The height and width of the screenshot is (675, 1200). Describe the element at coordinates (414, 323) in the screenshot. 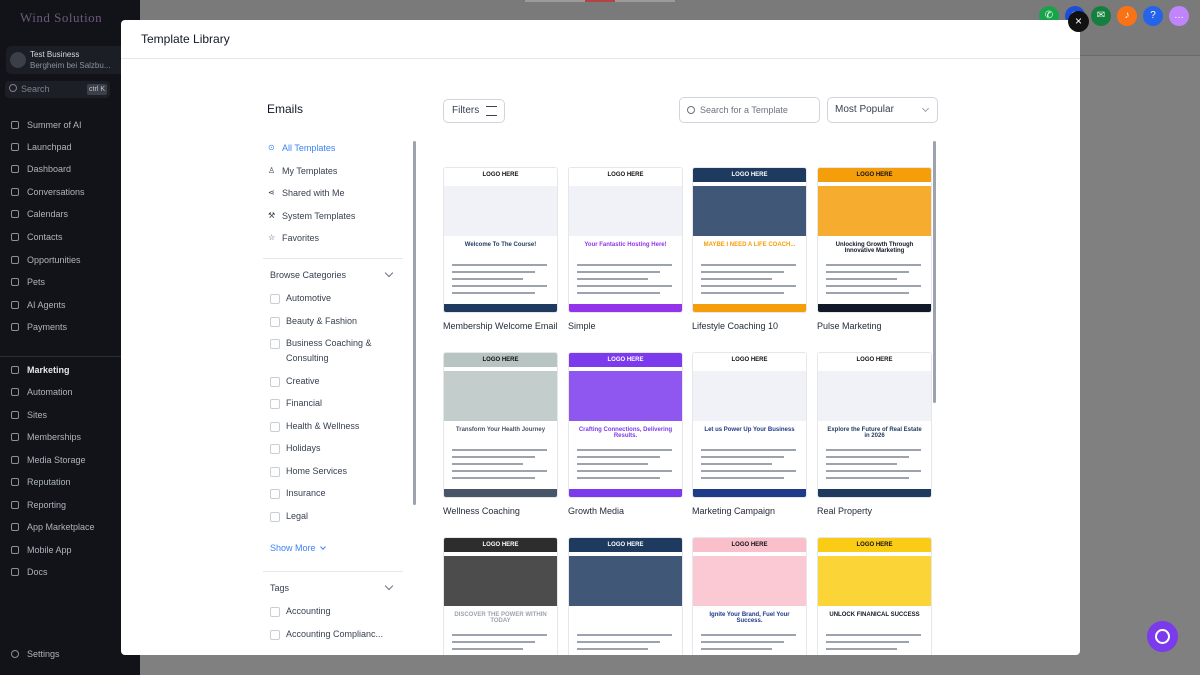

I see `left-scrollbar` at that location.